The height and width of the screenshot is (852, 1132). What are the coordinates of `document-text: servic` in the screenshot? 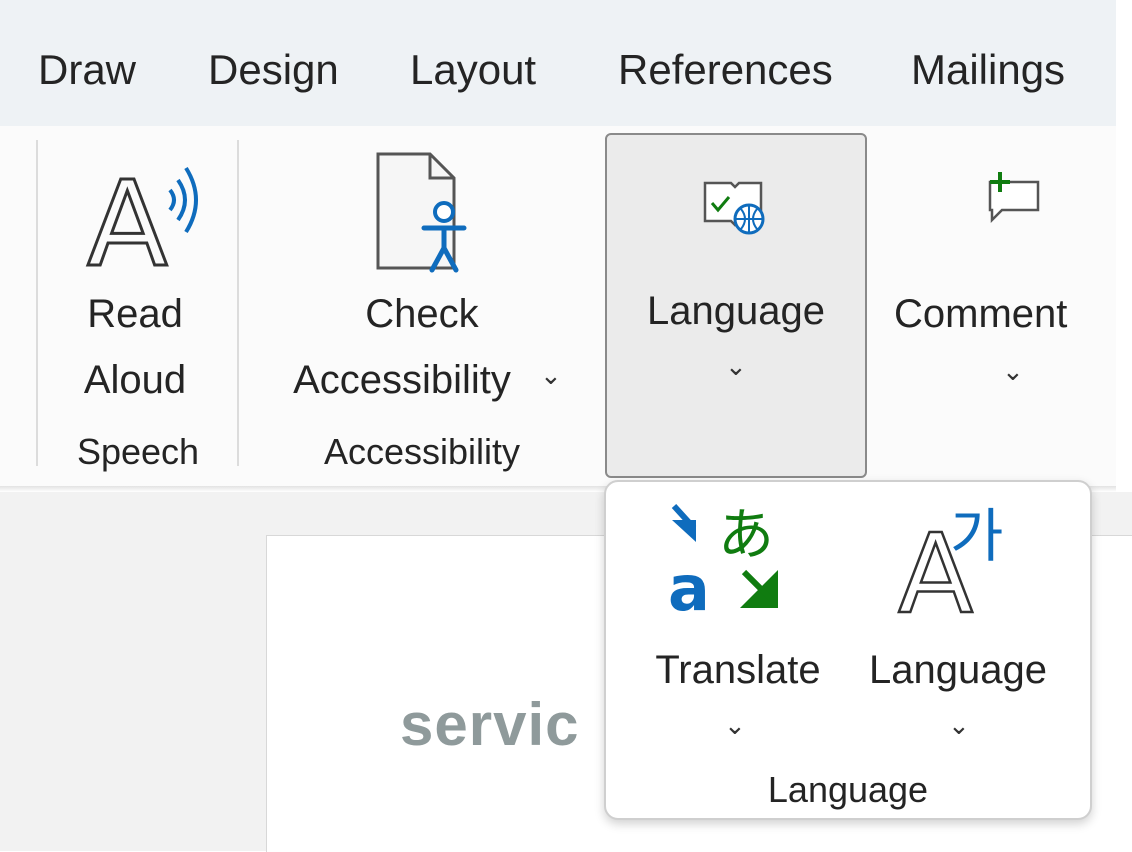 It's located at (490, 724).